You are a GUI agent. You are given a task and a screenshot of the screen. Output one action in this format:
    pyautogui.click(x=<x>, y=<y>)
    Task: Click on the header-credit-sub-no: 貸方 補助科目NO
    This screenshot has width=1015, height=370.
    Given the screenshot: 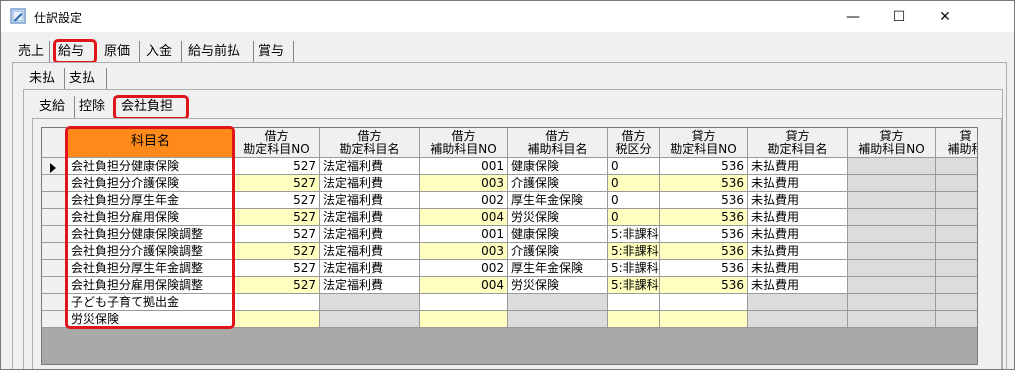 What is the action you would take?
    pyautogui.click(x=892, y=143)
    